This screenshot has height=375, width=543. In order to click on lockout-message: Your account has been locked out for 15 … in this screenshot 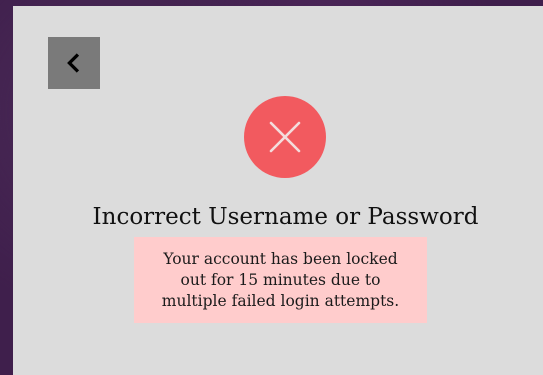, I will do `click(280, 280)`.